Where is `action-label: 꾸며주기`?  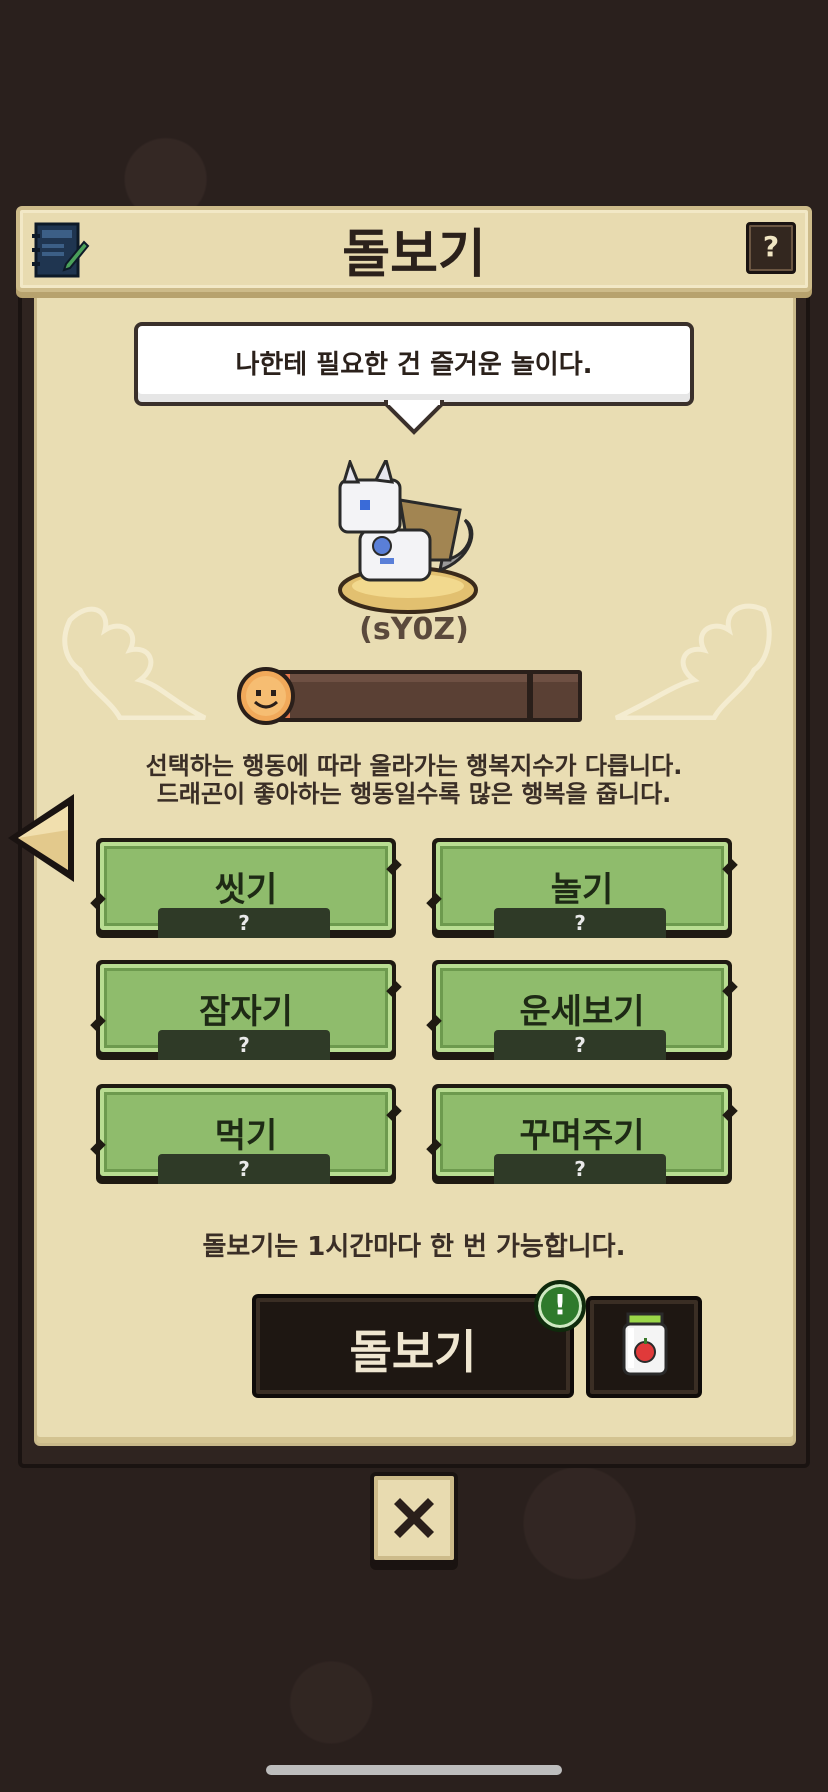
action-label: 꾸며주기 is located at coordinates (582, 1136).